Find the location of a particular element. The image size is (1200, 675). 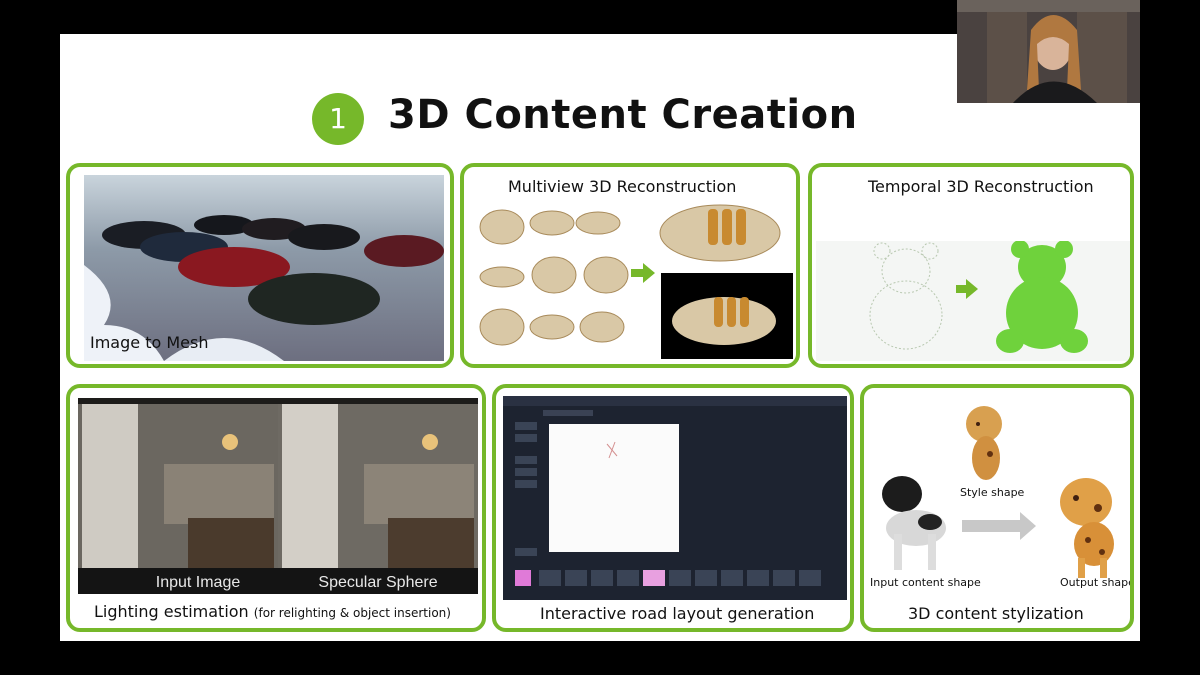

temporal-caption: Temporal 3D Reconstruction is located at coordinates (981, 186).